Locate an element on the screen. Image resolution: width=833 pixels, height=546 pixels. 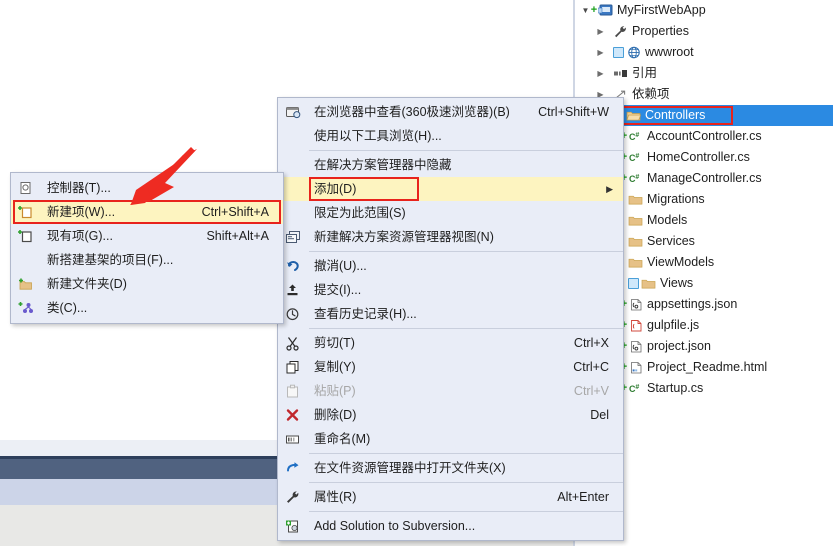
context-menu-item: 在浏览器中查看(360极速浏览器)(B) Ctrl+Shift+W is located at coordinates (450, 112).